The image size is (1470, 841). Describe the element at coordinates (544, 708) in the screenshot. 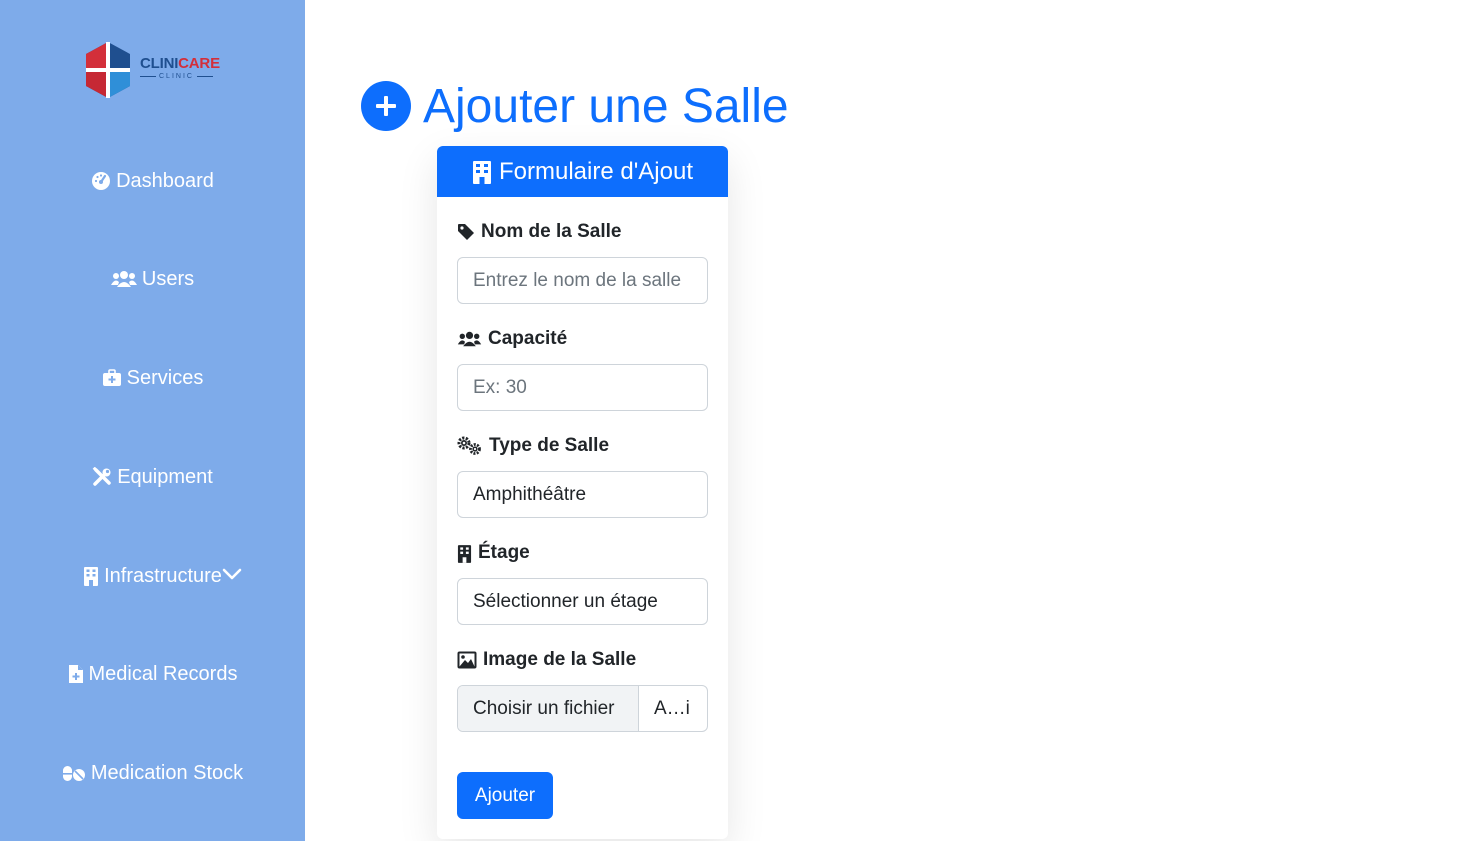

I see `choose-file-label: Choisir un fichier` at that location.